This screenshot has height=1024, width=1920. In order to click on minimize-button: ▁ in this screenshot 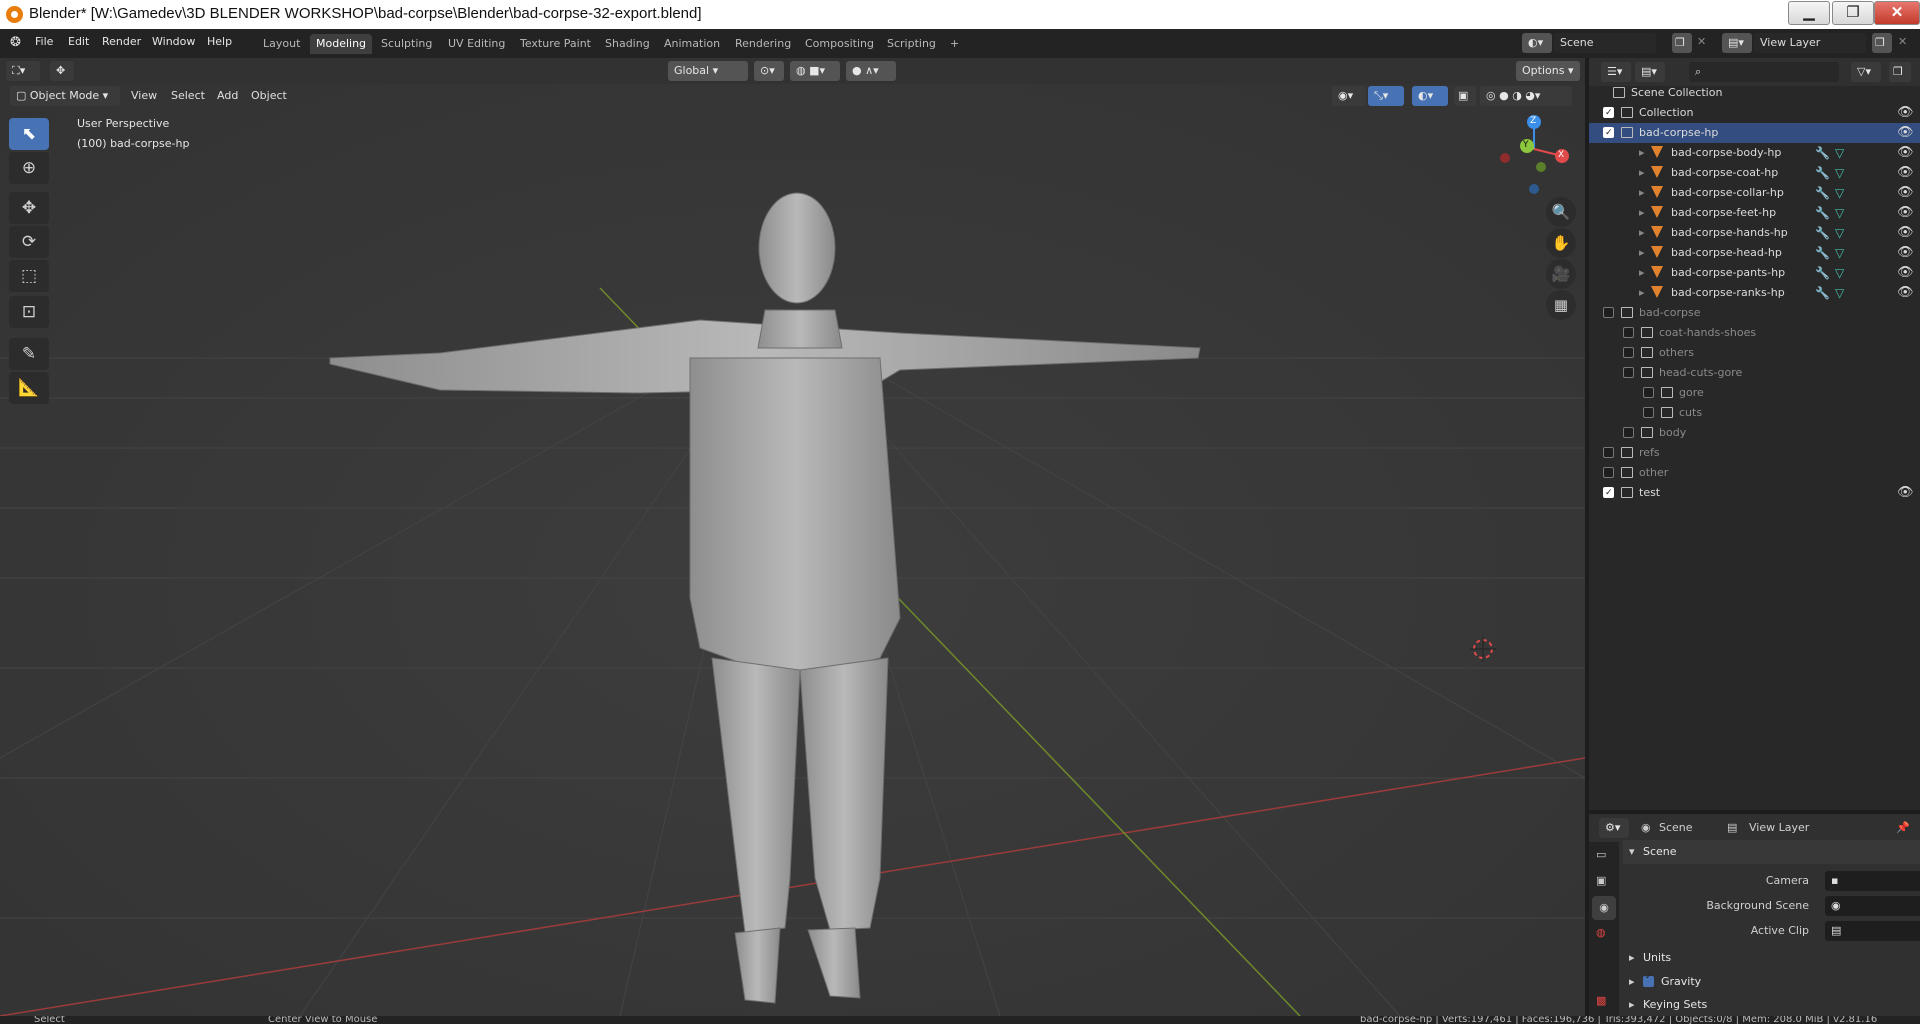, I will do `click(1809, 13)`.